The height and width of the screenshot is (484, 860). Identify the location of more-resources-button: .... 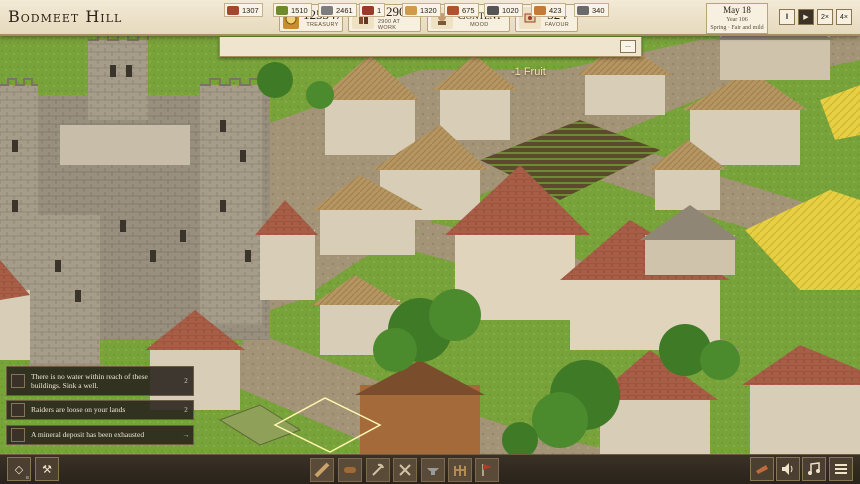
(628, 46).